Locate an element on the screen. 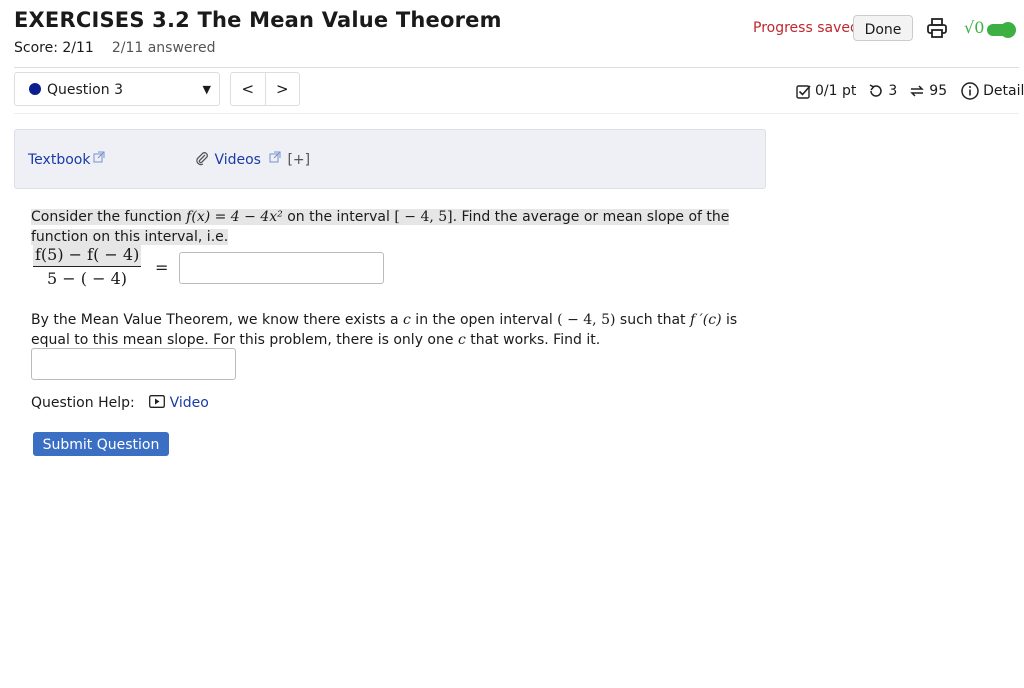  expand-videos-button: [+] is located at coordinates (298, 160).